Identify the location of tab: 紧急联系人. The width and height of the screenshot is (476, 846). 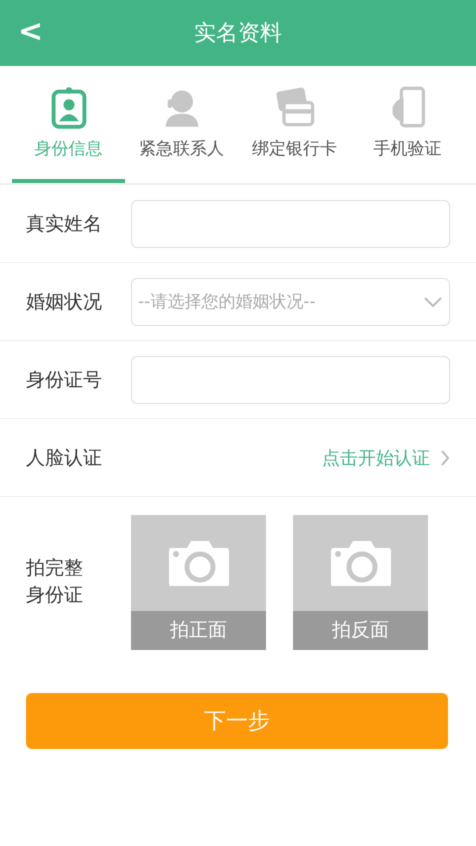
(181, 124).